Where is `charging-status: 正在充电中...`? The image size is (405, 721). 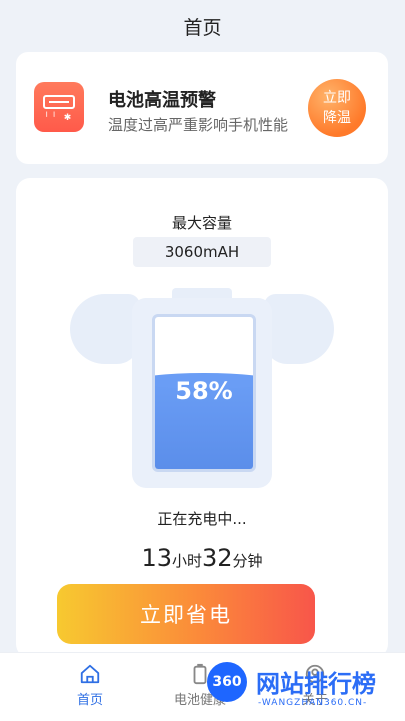 charging-status: 正在充电中... is located at coordinates (202, 519).